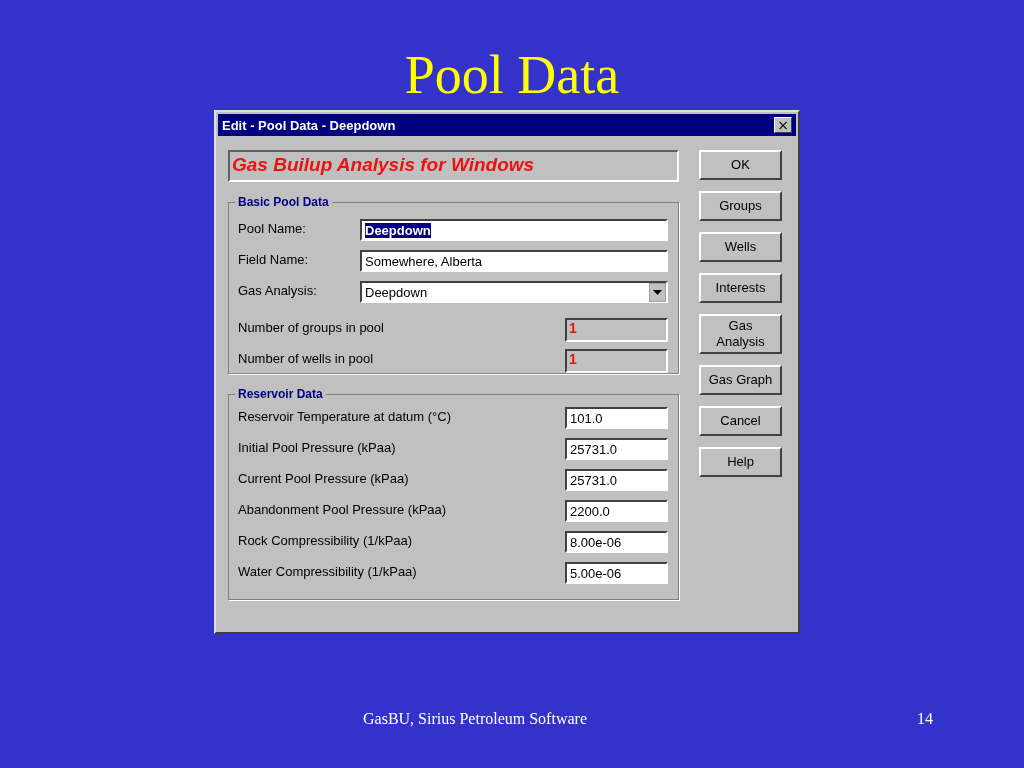 The width and height of the screenshot is (1024, 768). Describe the element at coordinates (783, 125) in the screenshot. I see `close-button: ×` at that location.